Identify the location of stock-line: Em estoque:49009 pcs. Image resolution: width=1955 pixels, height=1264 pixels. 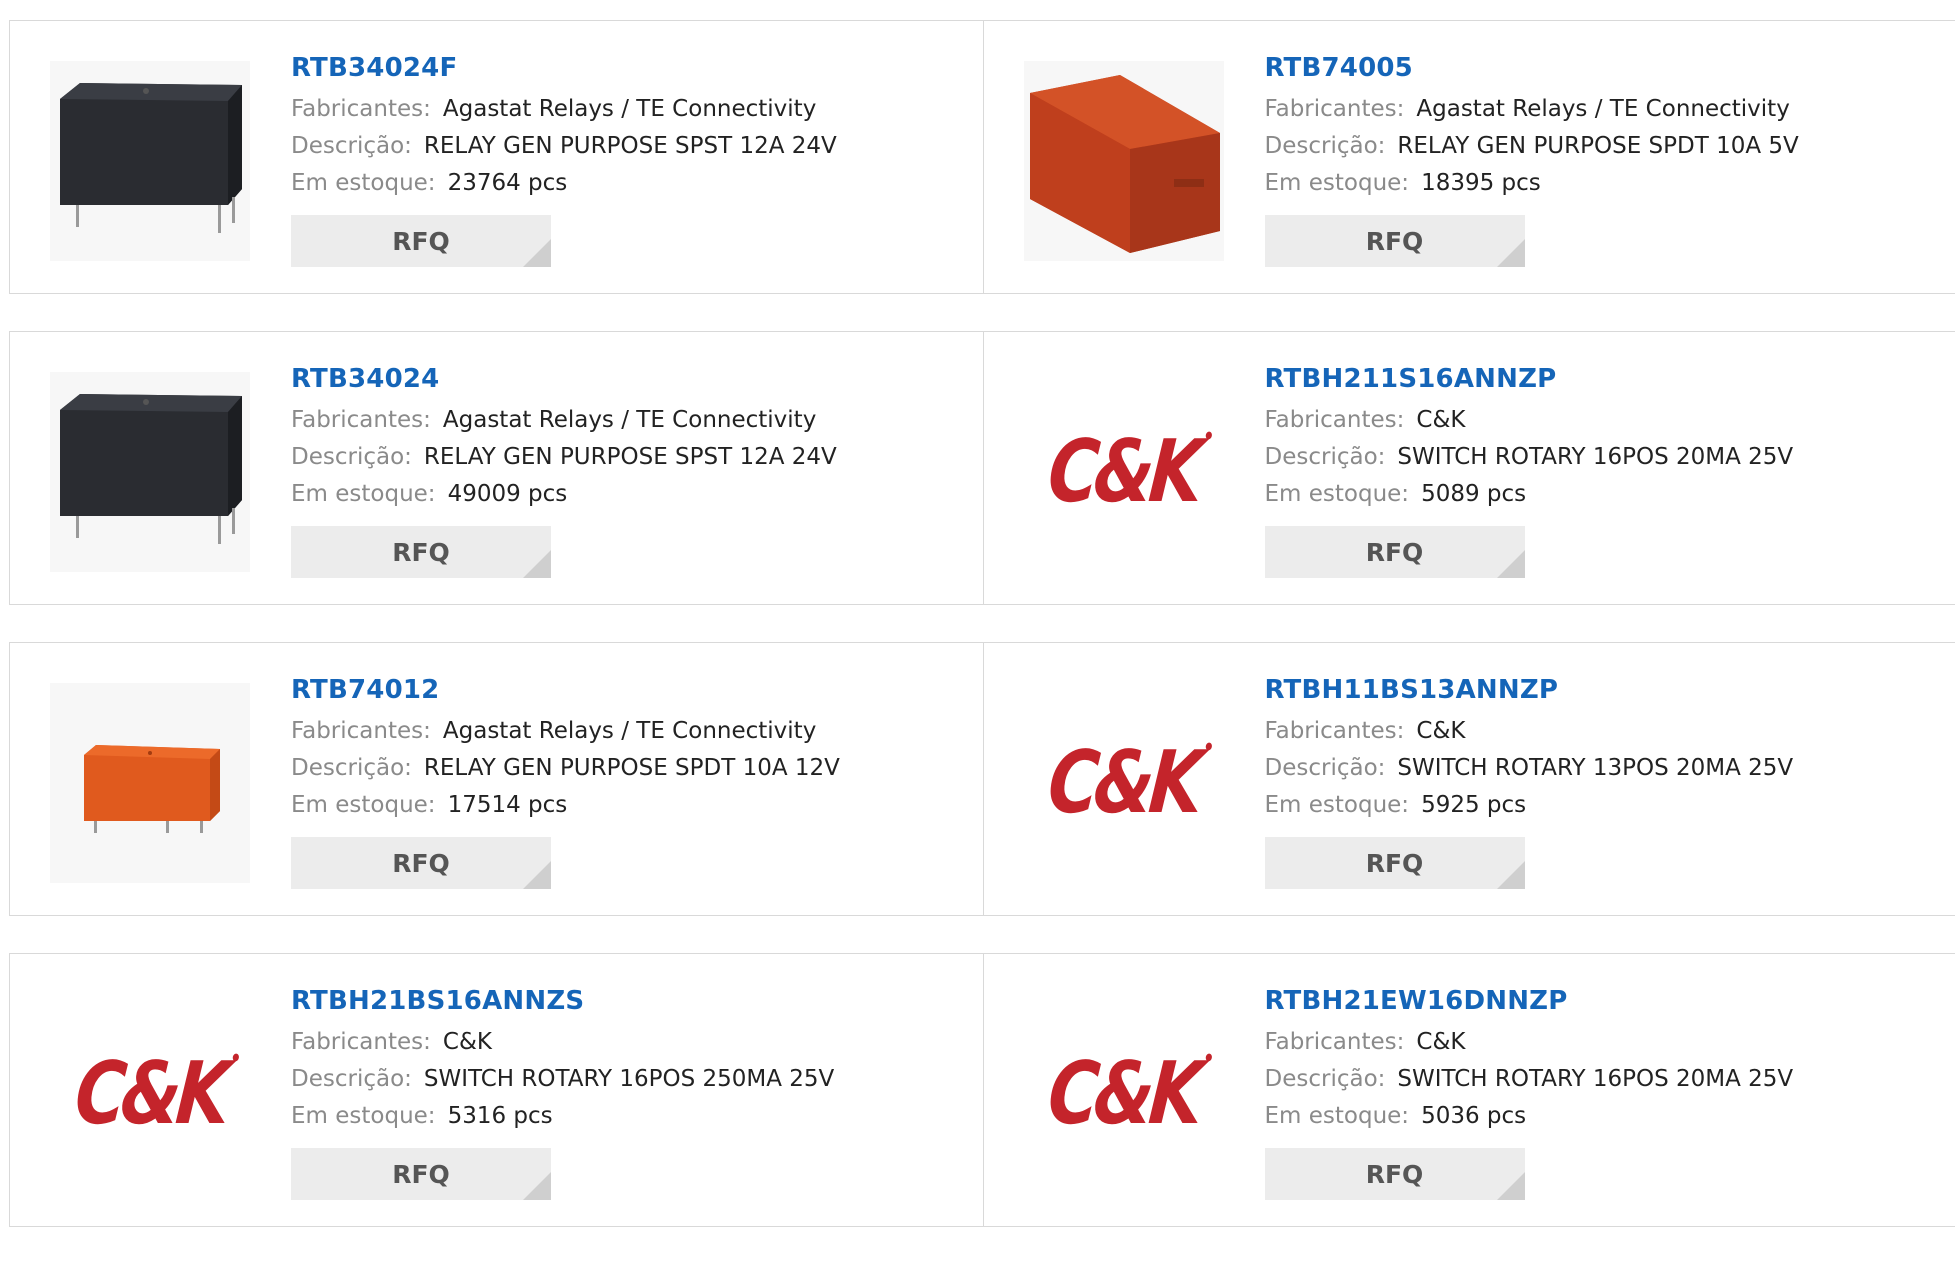
(632, 494).